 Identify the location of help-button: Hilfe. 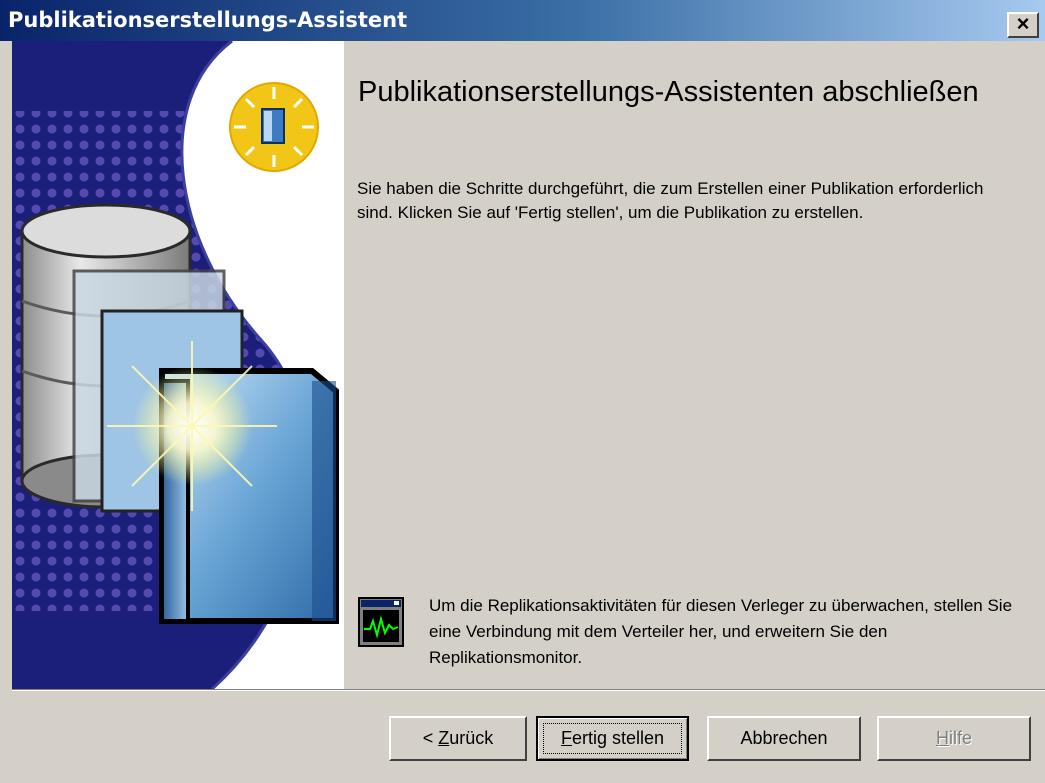
(954, 738).